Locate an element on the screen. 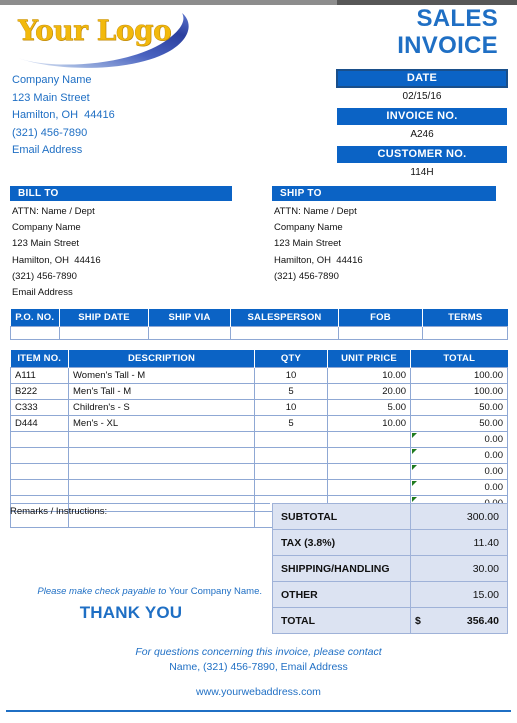  totals-amount: 30.00 is located at coordinates (485, 568).